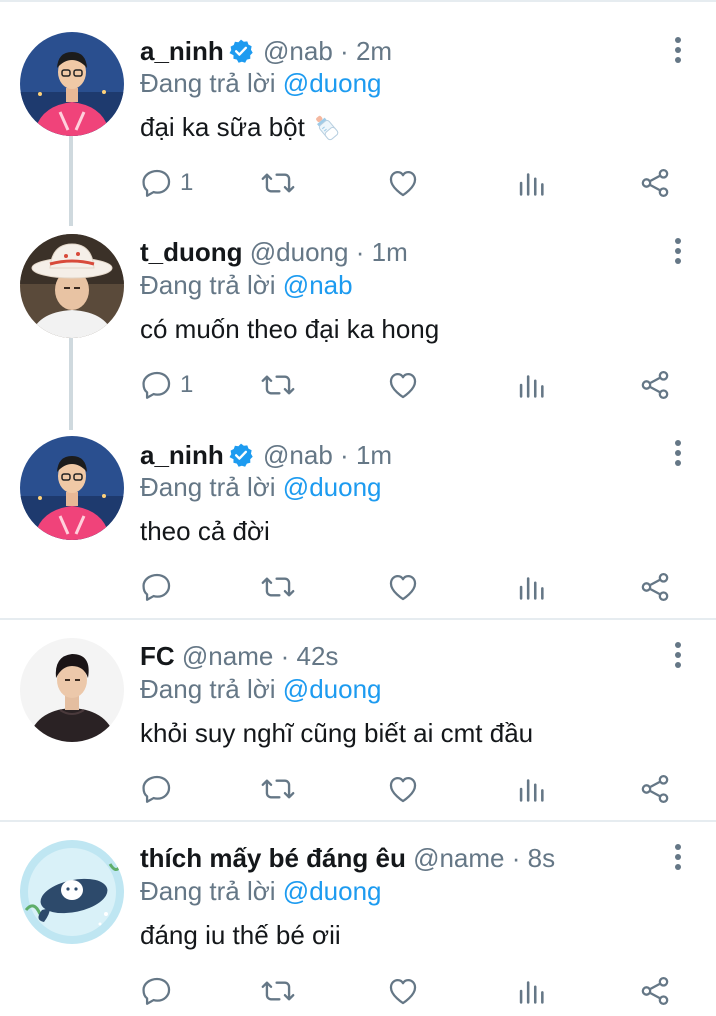 Image resolution: width=716 pixels, height=1016 pixels. I want to click on reply-count: 1, so click(187, 182).